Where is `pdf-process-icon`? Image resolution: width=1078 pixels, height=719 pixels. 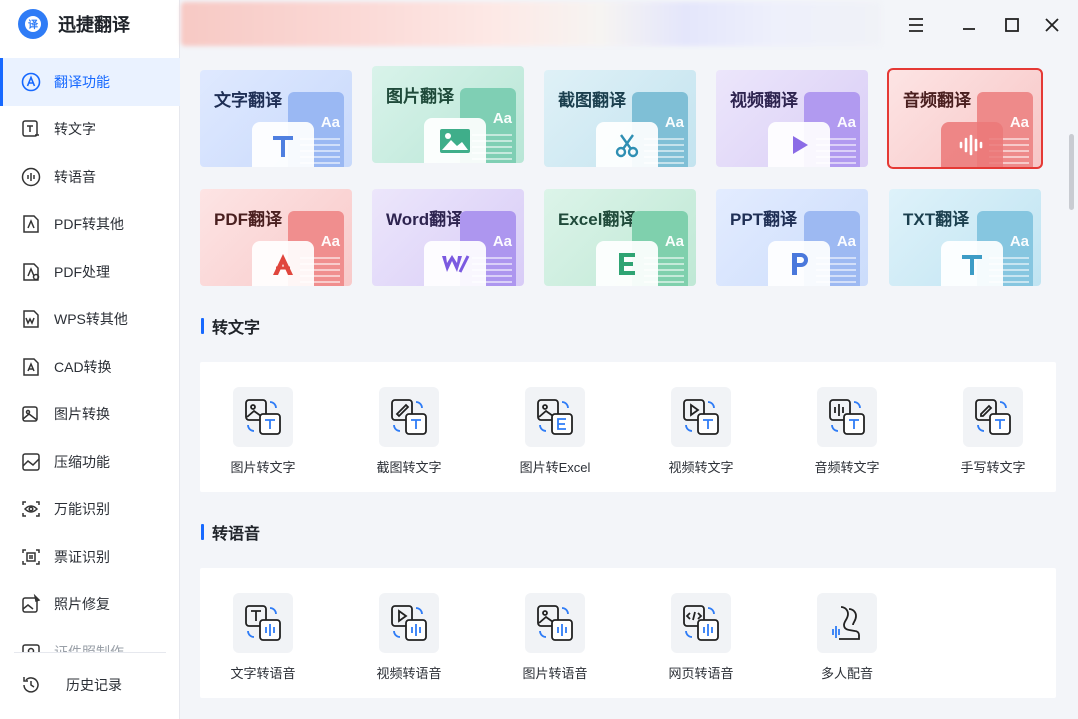 pdf-process-icon is located at coordinates (31, 272).